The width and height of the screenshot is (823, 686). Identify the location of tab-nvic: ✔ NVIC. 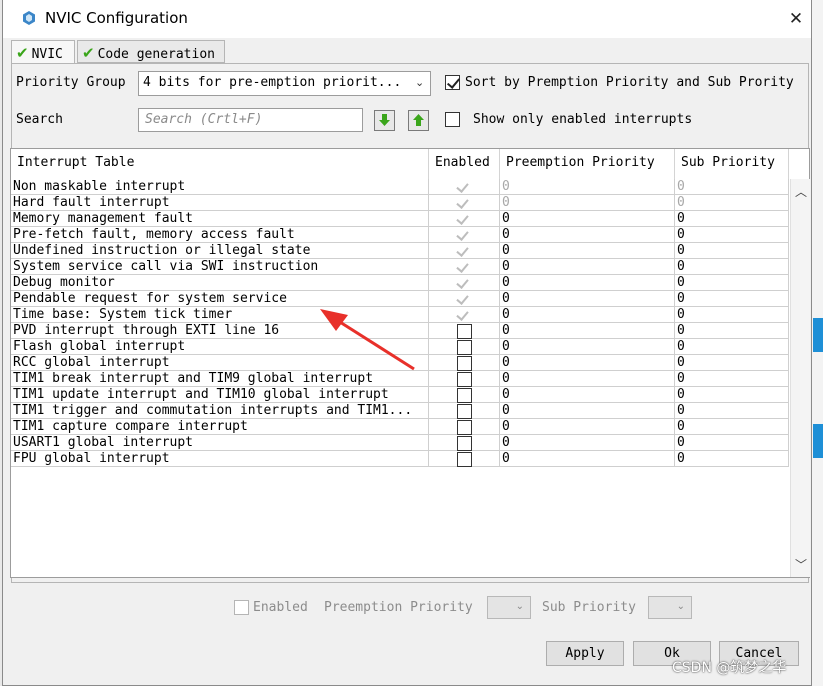
(43, 52).